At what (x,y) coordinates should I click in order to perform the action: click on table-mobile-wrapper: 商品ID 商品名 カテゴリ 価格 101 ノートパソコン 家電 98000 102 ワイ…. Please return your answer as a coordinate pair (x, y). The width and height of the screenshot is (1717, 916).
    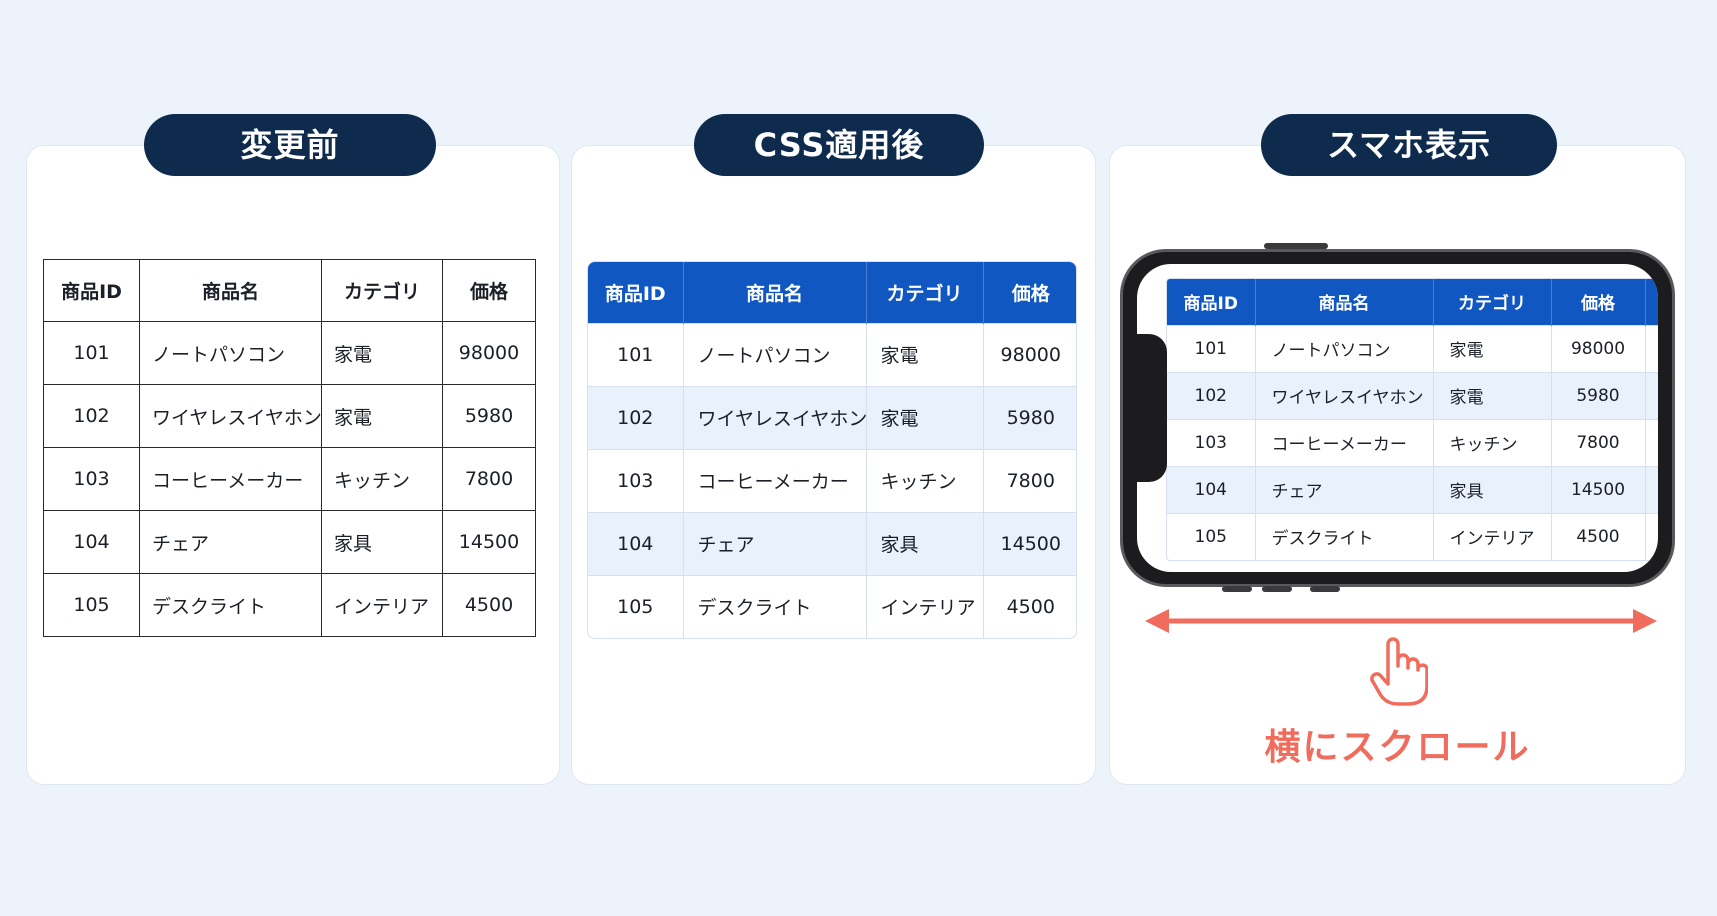
    Looking at the image, I should click on (1412, 419).